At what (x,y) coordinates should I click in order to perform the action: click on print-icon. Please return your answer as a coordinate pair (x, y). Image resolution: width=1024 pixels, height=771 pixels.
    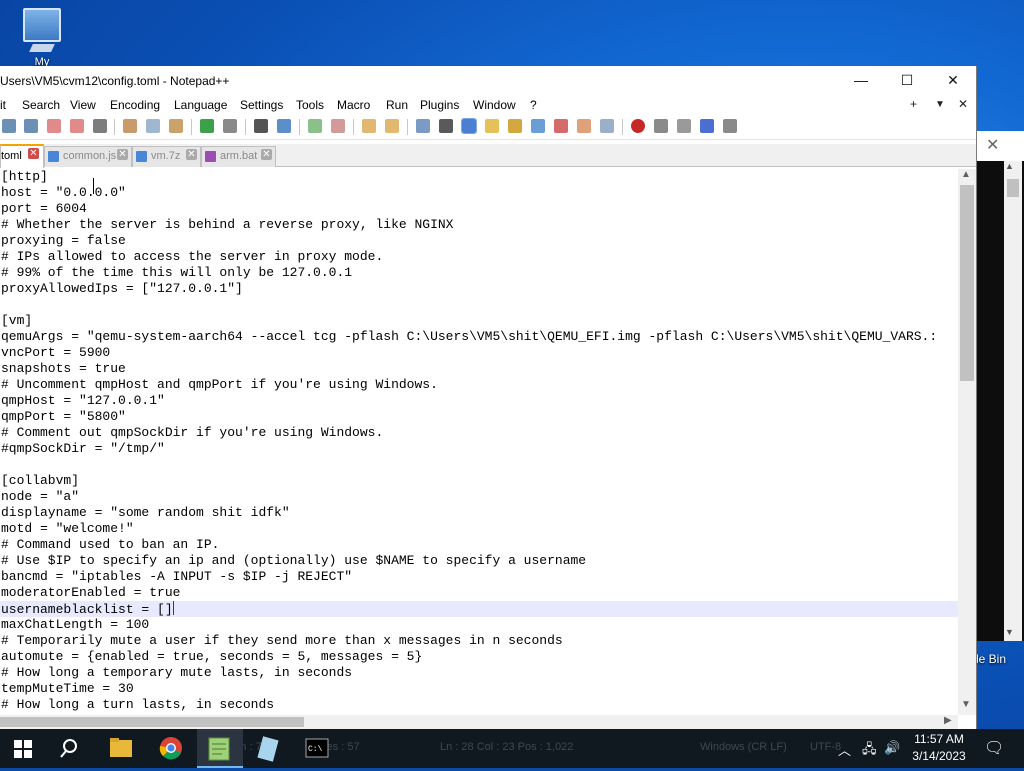
    Looking at the image, I should click on (100, 126).